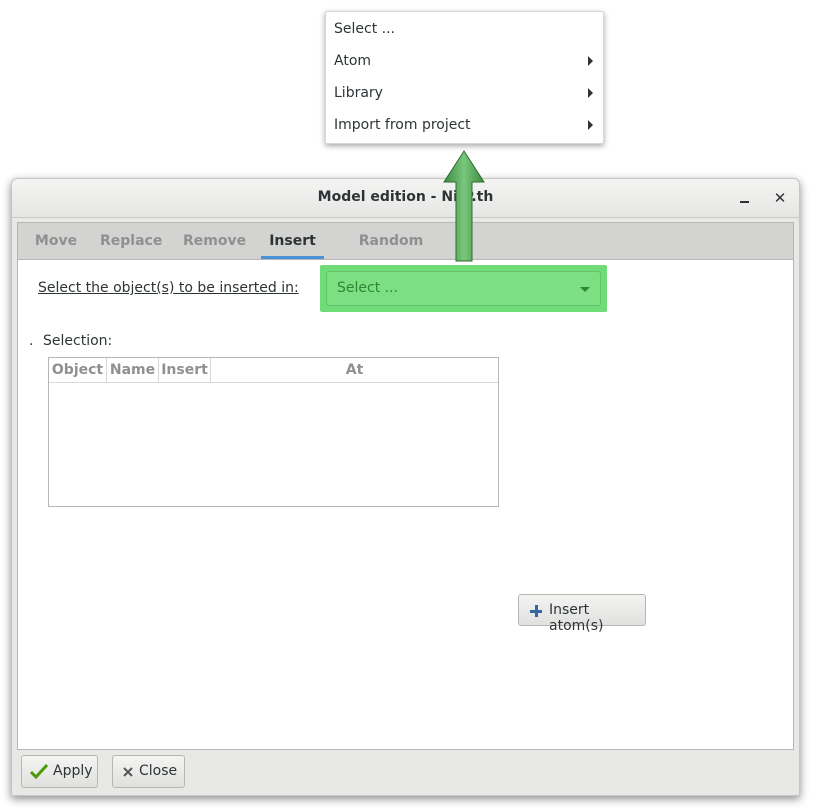 This screenshot has width=817, height=812. I want to click on menu-item-import-from-project: Import from project, so click(464, 125).